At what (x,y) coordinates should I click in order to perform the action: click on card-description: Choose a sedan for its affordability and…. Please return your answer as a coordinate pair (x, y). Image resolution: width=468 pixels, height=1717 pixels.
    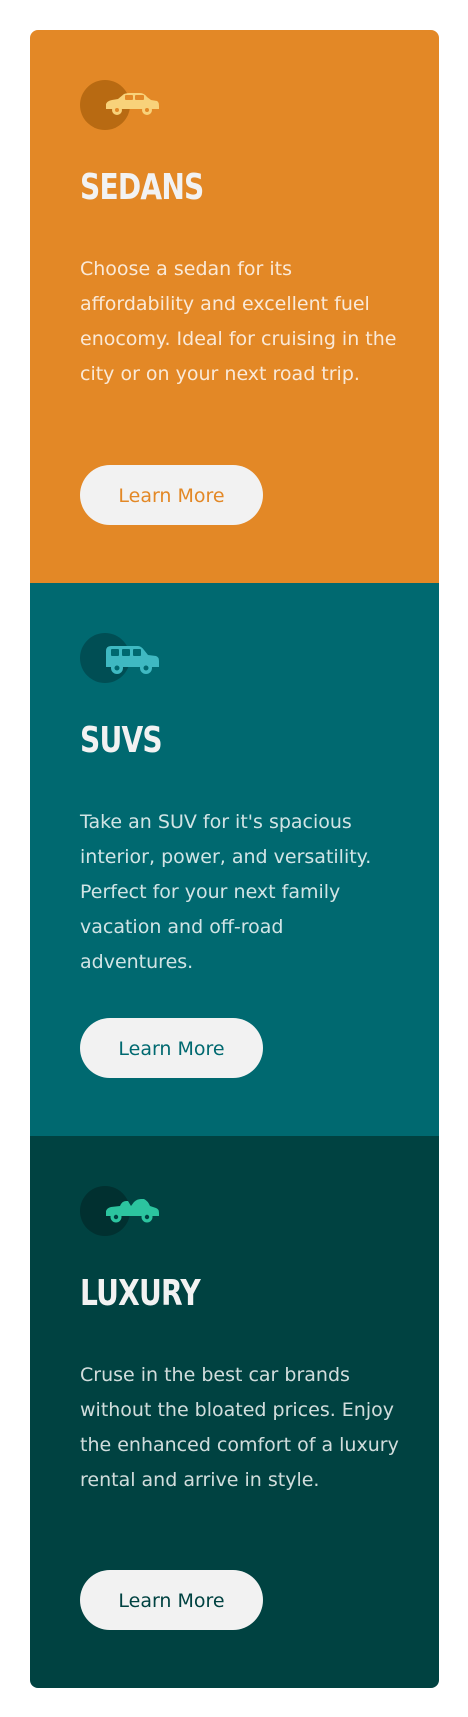
    Looking at the image, I should click on (238, 321).